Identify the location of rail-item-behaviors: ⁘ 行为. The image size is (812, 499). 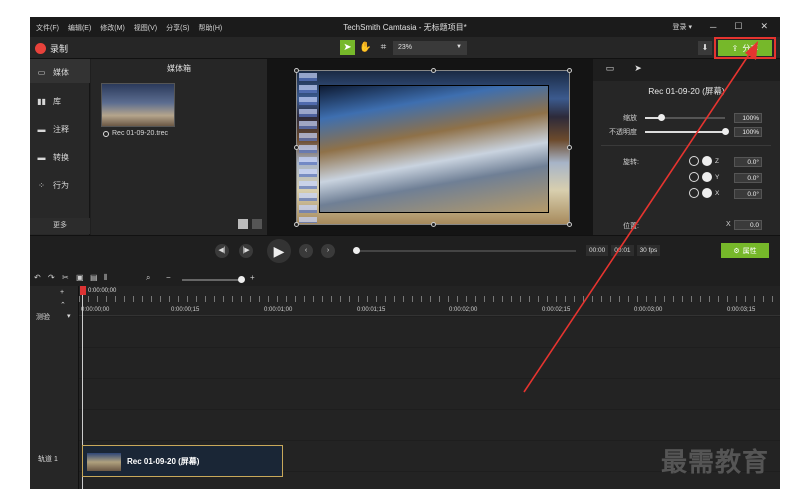
(52, 185).